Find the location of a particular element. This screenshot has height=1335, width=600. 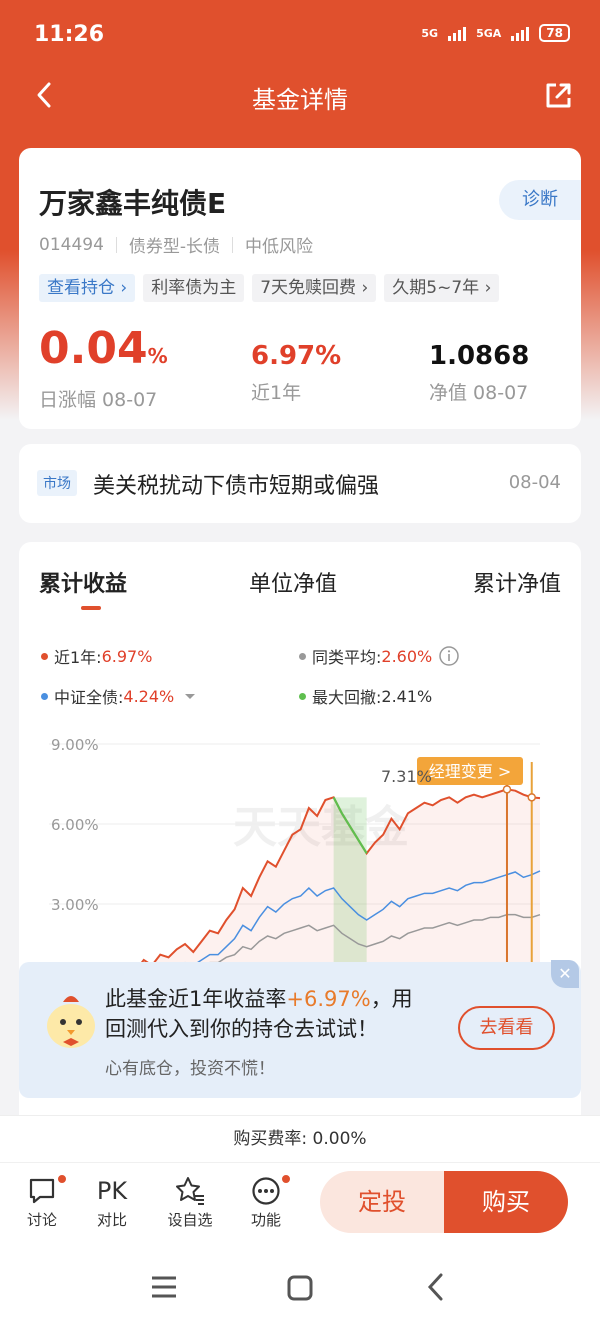

peak-label: 7.31% is located at coordinates (406, 776).